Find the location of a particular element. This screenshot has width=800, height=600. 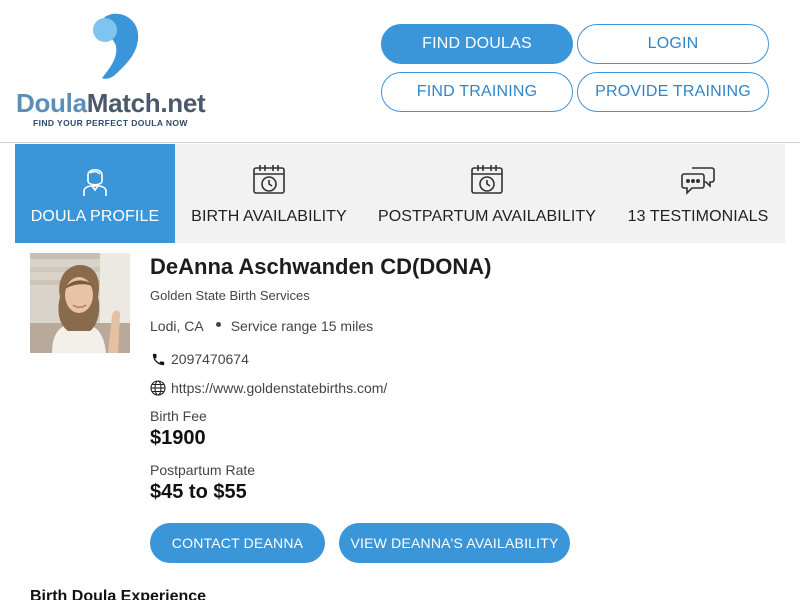

location-row: Lodi, CA Service range 15 miles is located at coordinates (261, 326).